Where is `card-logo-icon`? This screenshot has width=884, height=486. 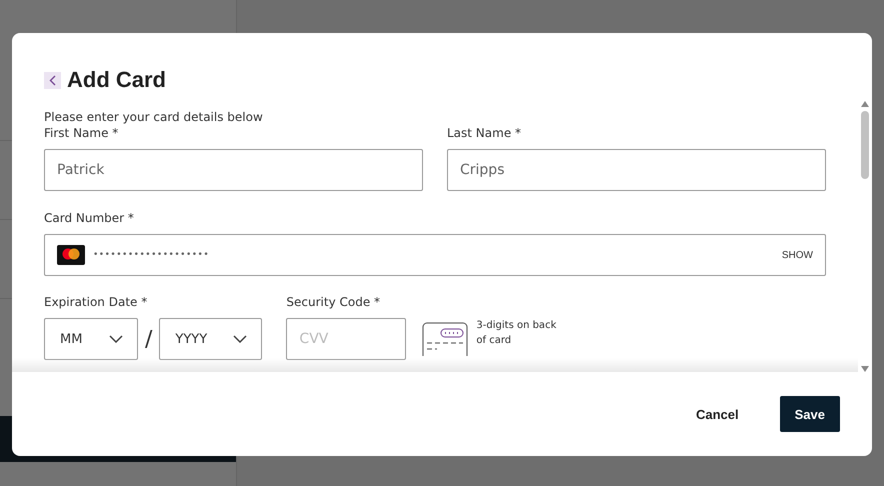 card-logo-icon is located at coordinates (71, 255).